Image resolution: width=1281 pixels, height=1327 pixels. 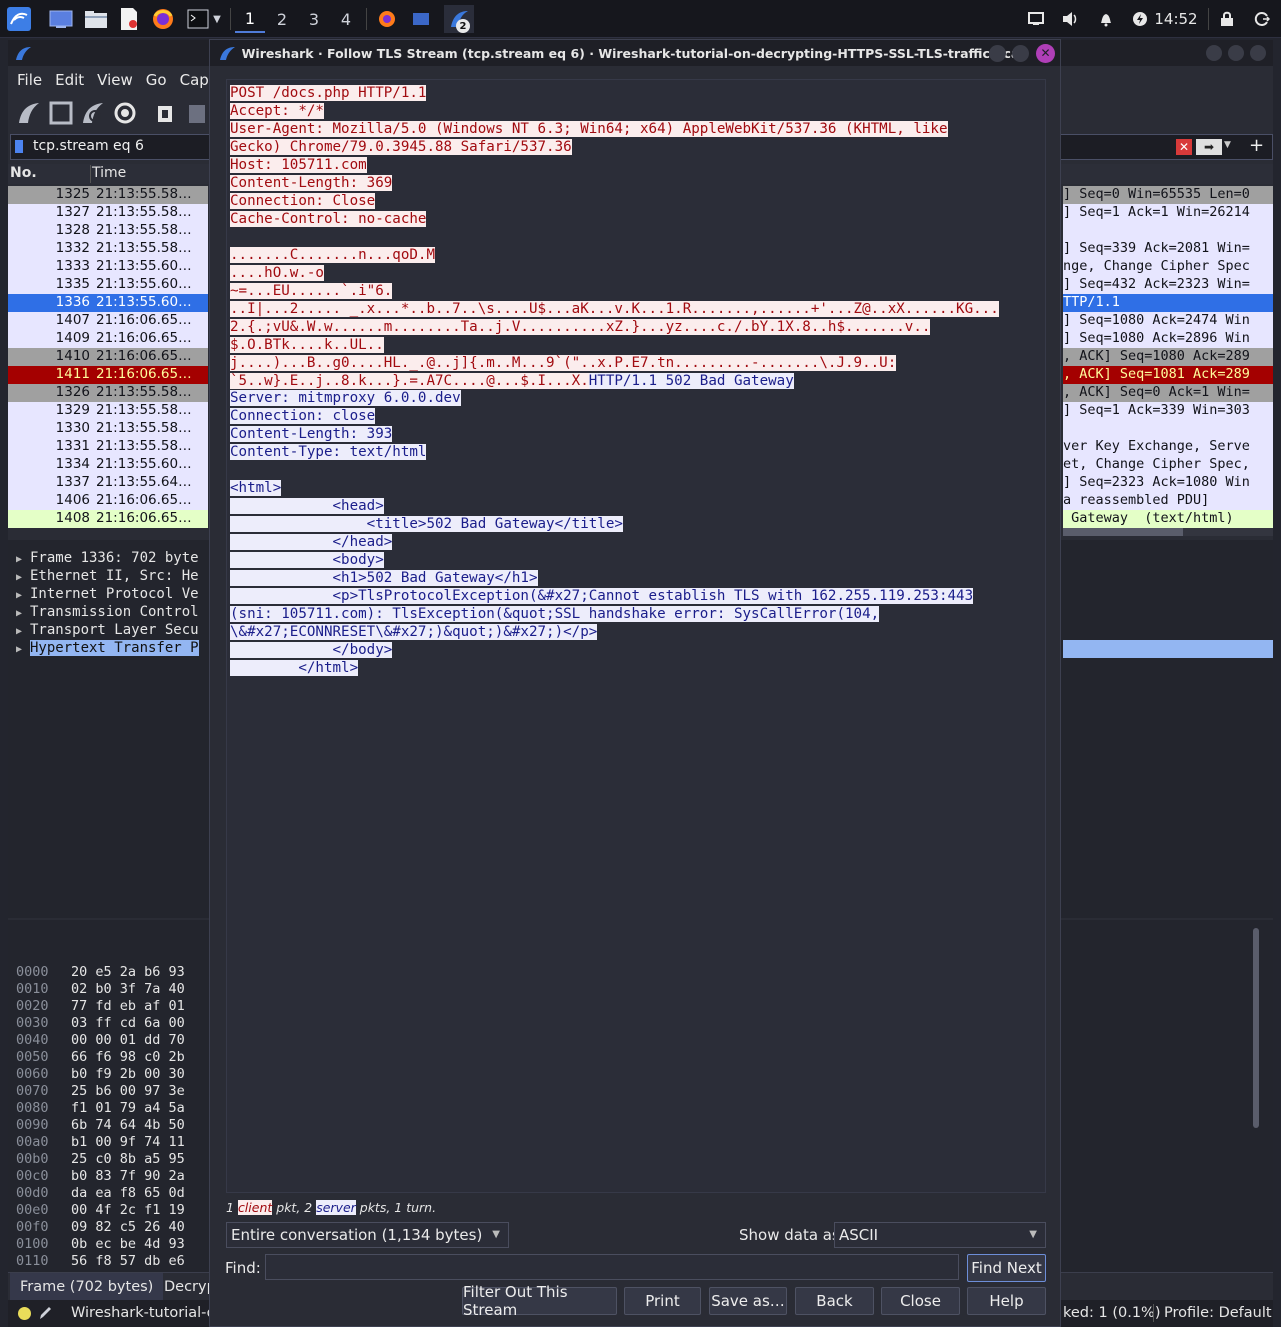 What do you see at coordinates (1227, 145) in the screenshot?
I see `filter-history-chevron-icon: ▼` at bounding box center [1227, 145].